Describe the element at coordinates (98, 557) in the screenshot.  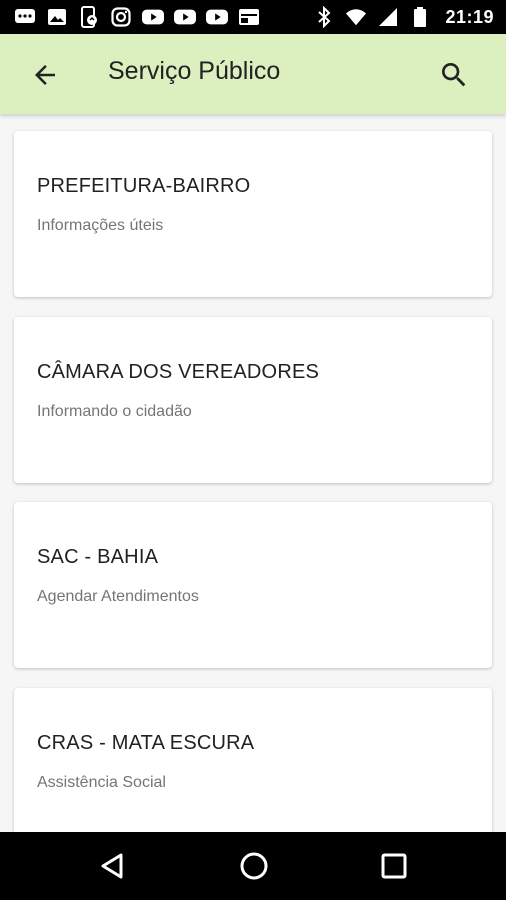
I see `item-title: SAC - BAHIA` at that location.